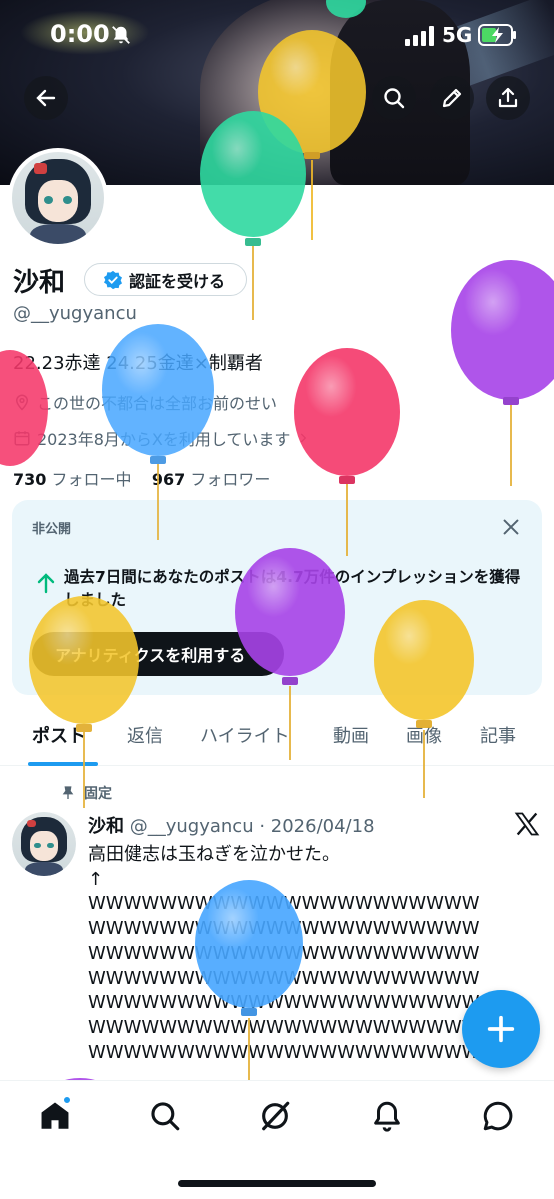  Describe the element at coordinates (91, 479) in the screenshot. I see `following-label: フォロー中` at that location.